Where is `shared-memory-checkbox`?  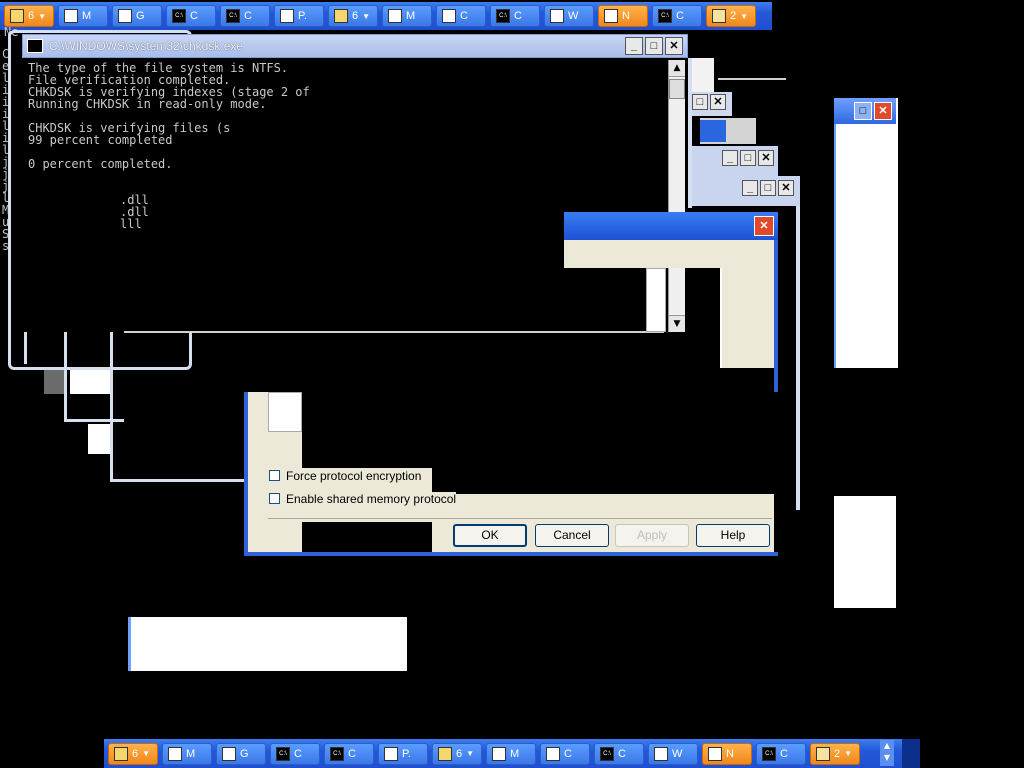
shared-memory-checkbox is located at coordinates (274, 498).